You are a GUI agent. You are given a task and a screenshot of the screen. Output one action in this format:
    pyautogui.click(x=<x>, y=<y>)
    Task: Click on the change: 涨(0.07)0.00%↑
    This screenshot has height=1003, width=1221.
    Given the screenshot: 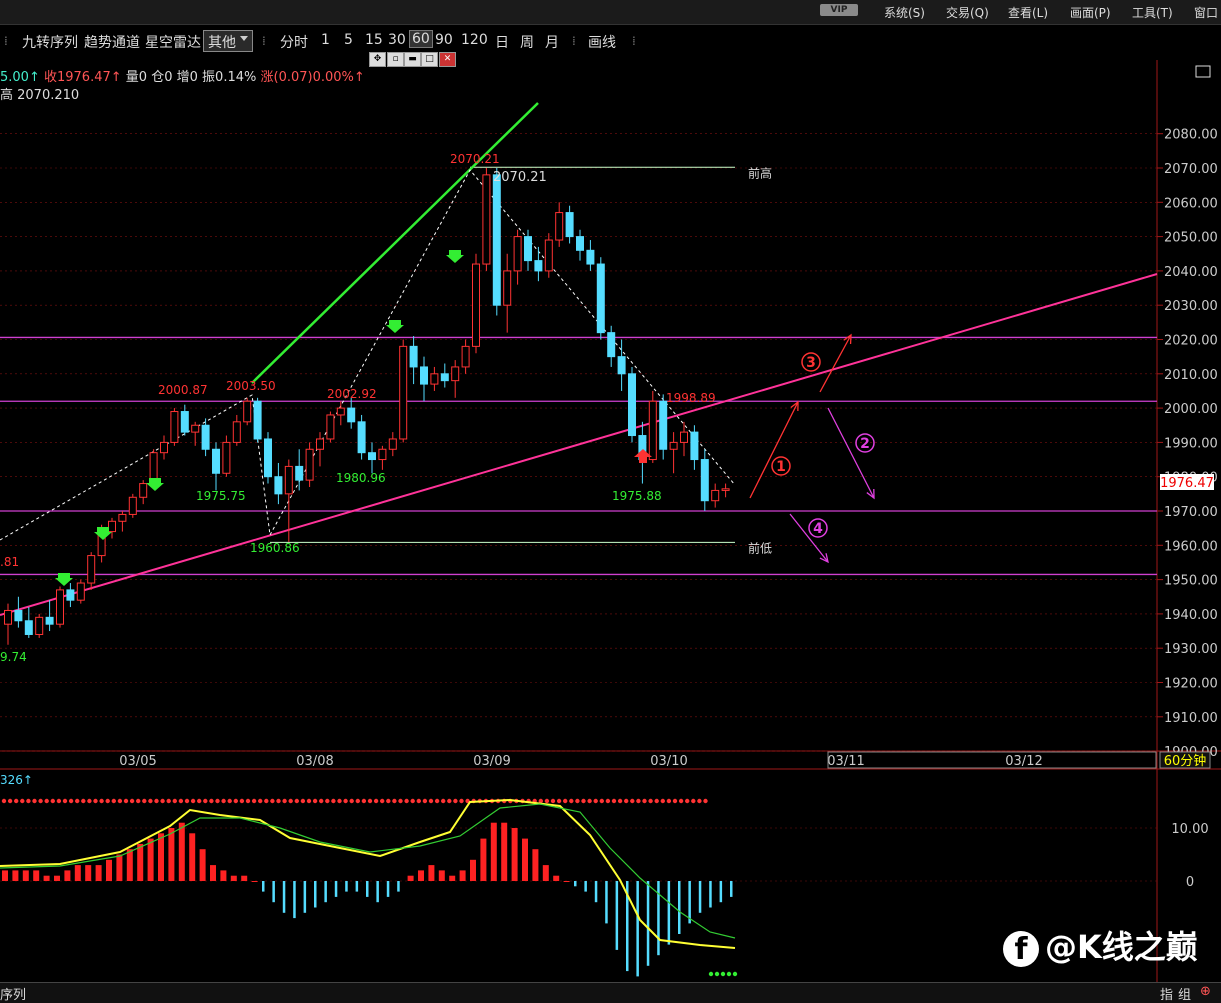 What is the action you would take?
    pyautogui.click(x=312, y=77)
    